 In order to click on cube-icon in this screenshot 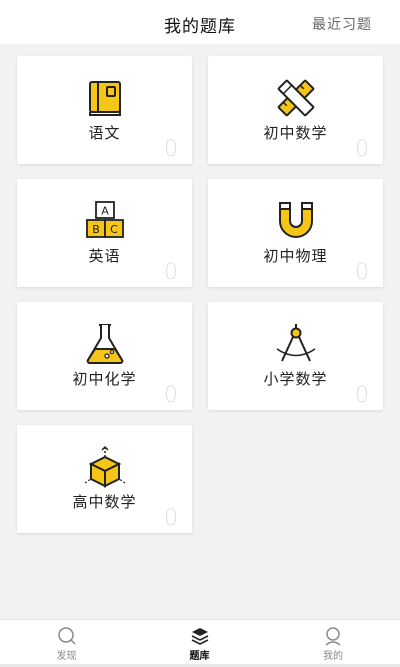, I will do `click(105, 467)`.